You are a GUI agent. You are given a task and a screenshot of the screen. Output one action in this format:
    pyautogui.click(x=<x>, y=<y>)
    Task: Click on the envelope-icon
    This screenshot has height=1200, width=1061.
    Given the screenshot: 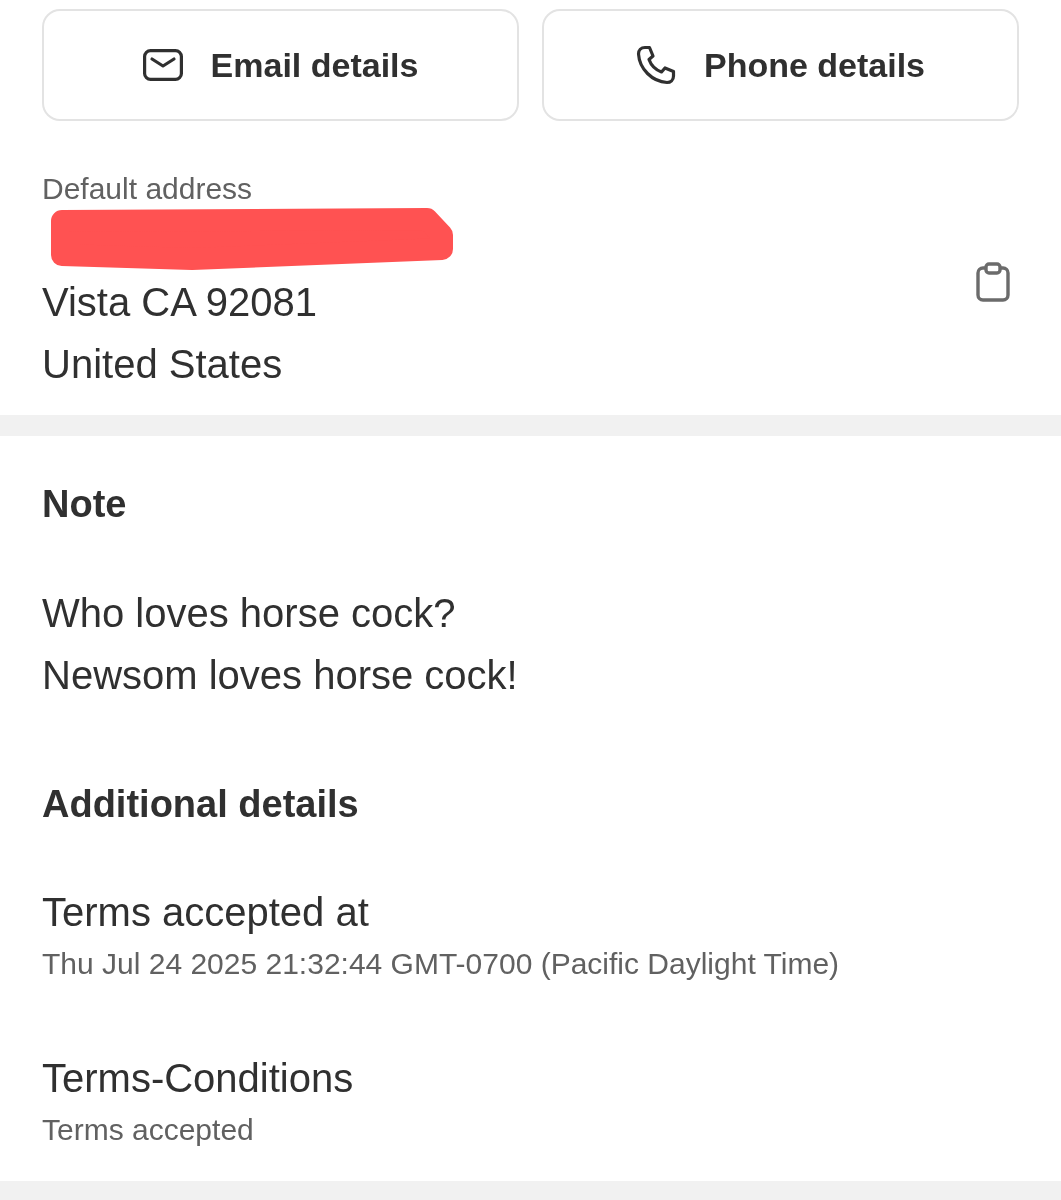 What is the action you would take?
    pyautogui.click(x=162, y=65)
    